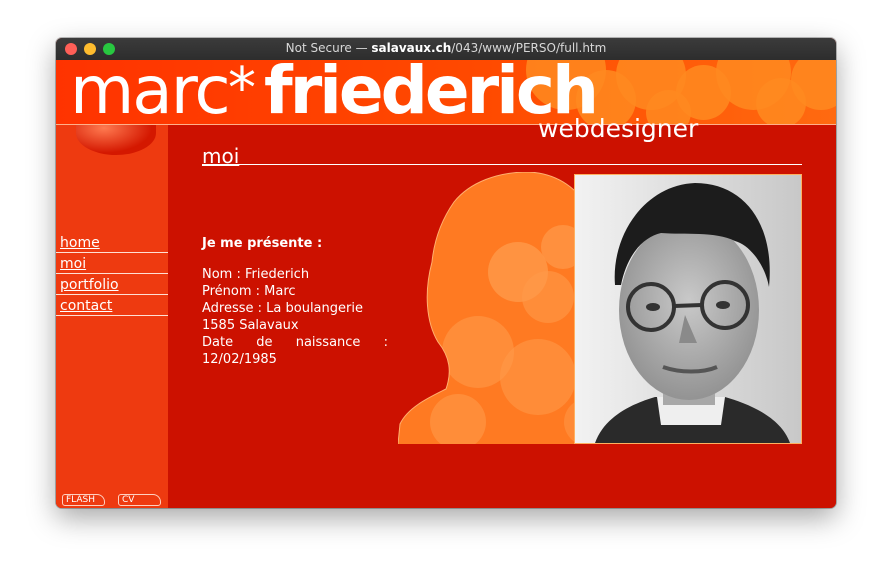 Image resolution: width=892 pixels, height=582 pixels. I want to click on nav-link-portfolio: portfolio, so click(112, 285).